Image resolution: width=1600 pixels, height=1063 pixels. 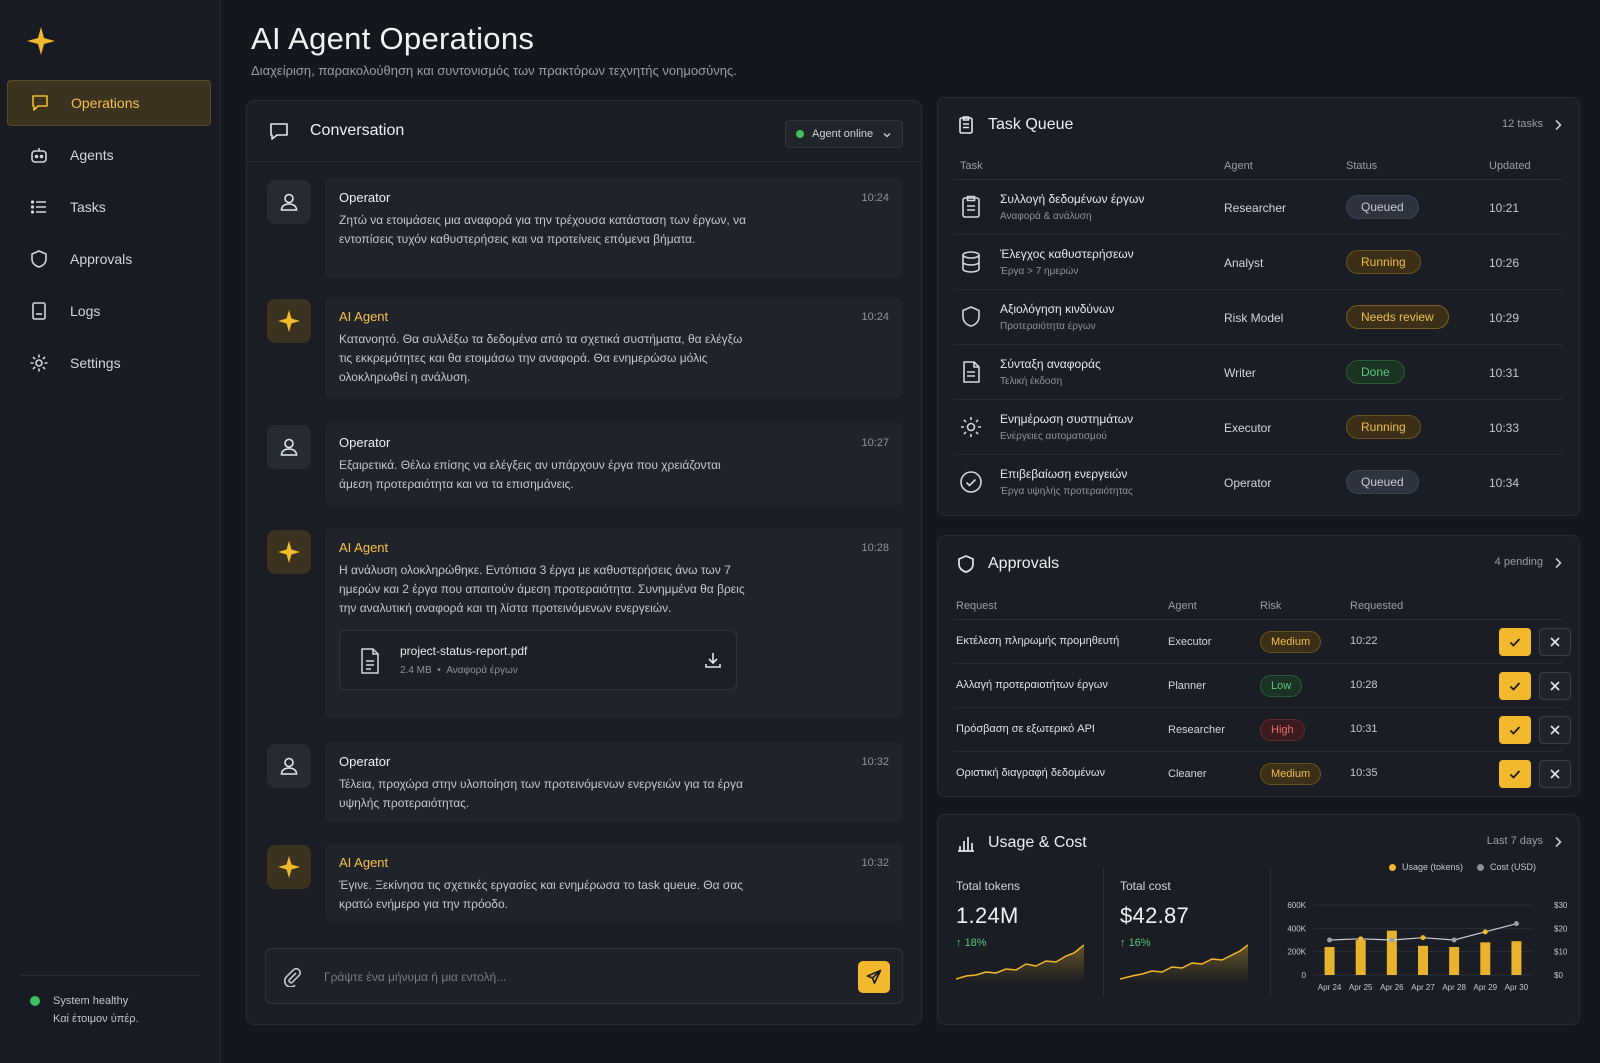 I want to click on task-agent: Researcher, so click(x=1255, y=208).